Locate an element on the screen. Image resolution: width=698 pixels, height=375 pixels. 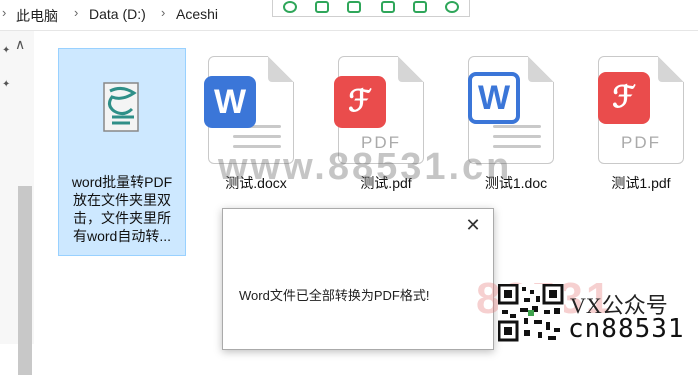
navigation-pane: ✦ ✦ ∧ is located at coordinates (17, 203).